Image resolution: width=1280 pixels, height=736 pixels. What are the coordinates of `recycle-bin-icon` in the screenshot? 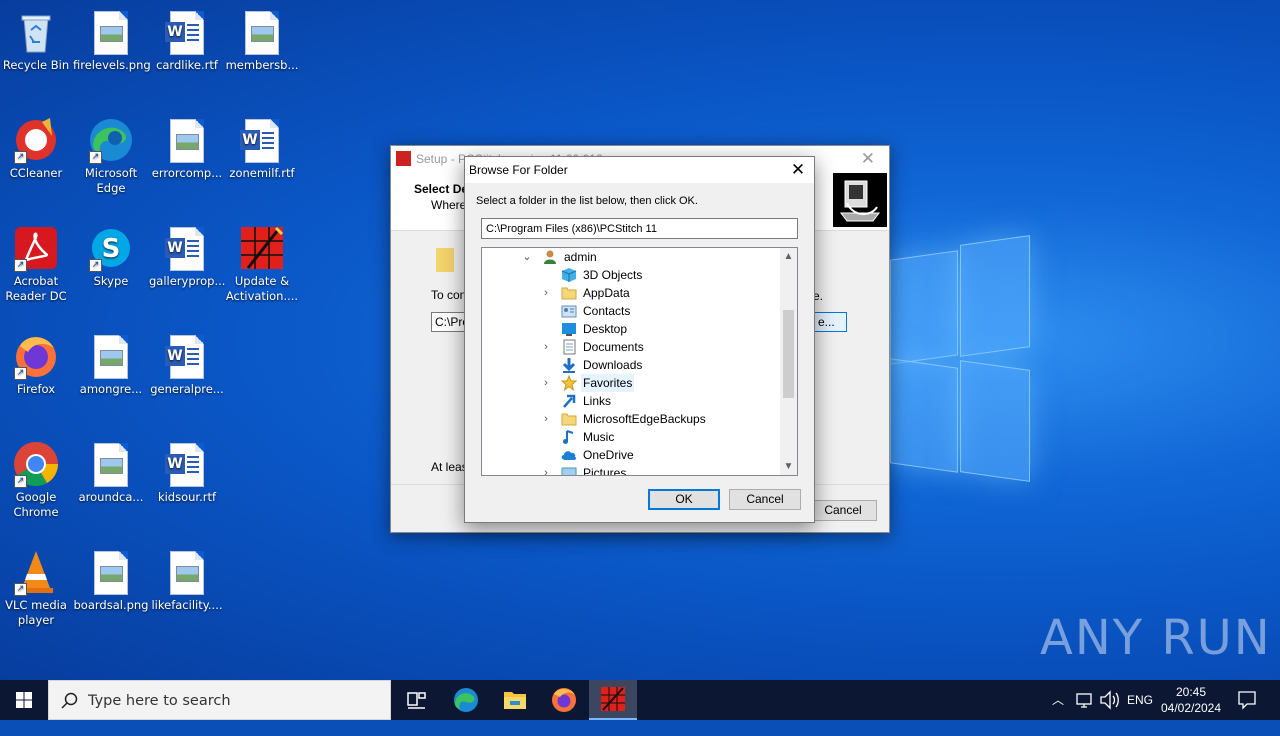 It's located at (36, 32).